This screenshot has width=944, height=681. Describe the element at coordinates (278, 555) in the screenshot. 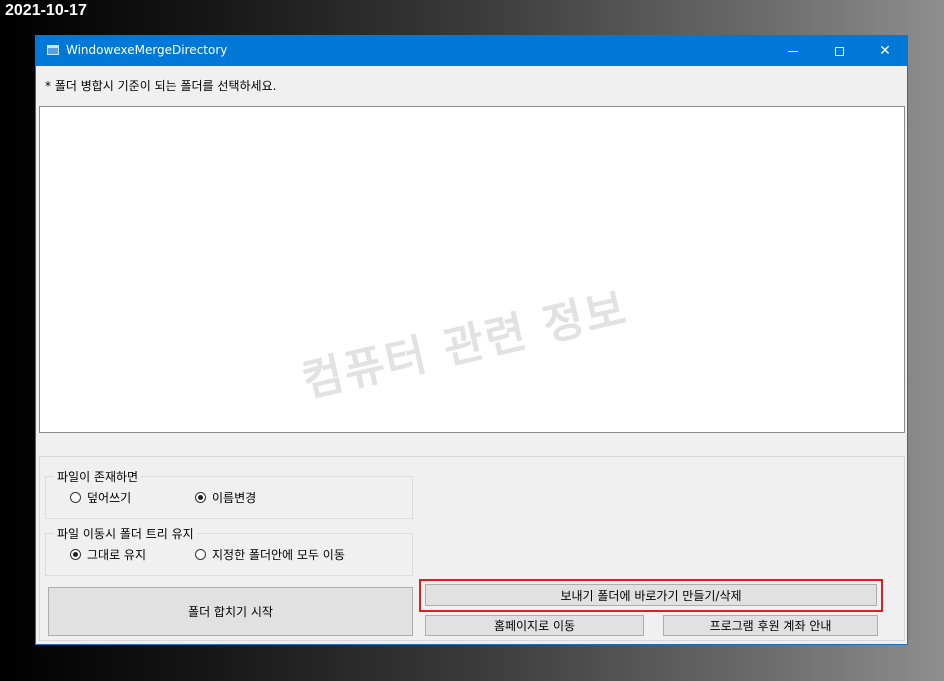

I see `radio-label: 지정한 폴더안에 모두 이동` at that location.